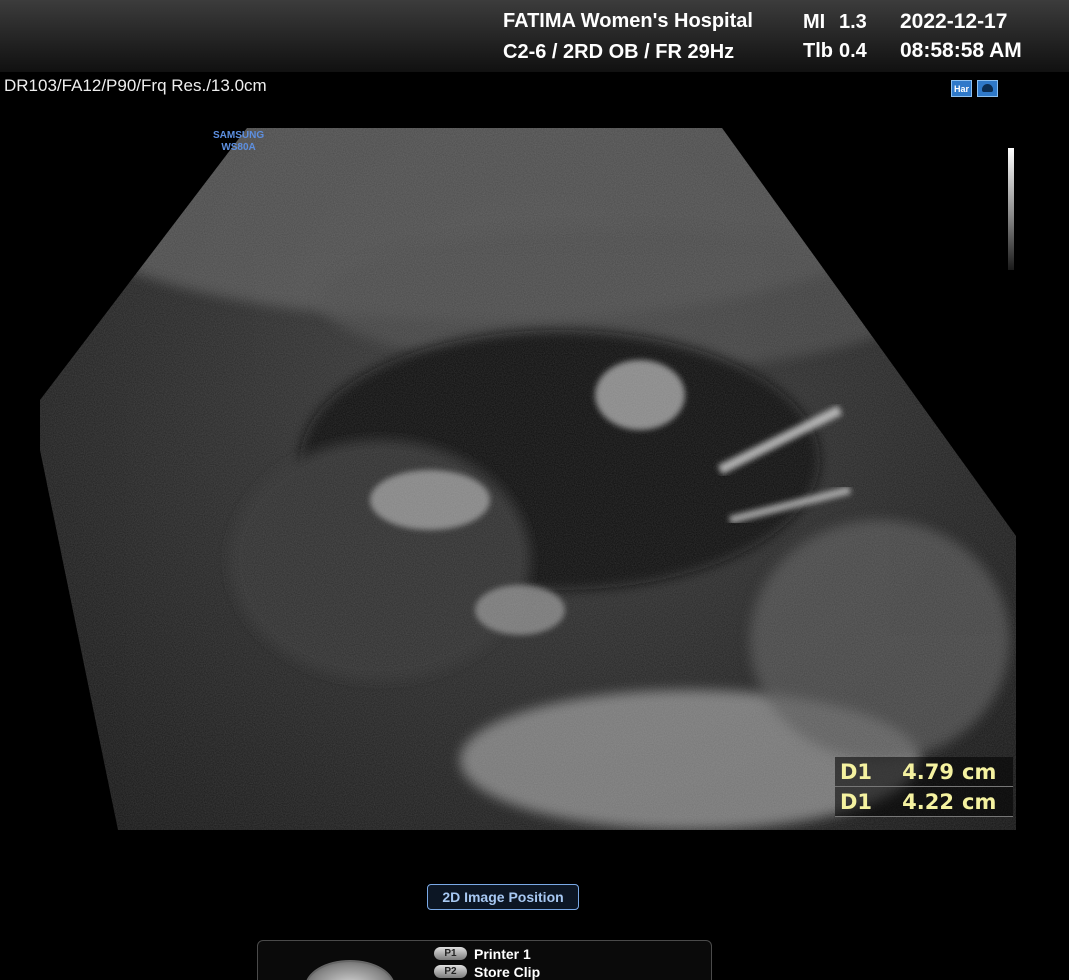  I want to click on p2-key-badge: P2, so click(450, 972).